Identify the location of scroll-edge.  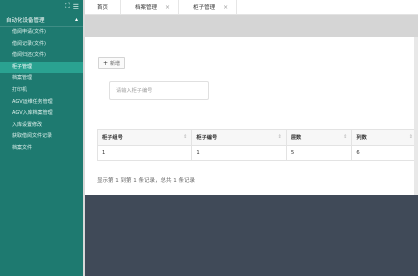
(416, 116).